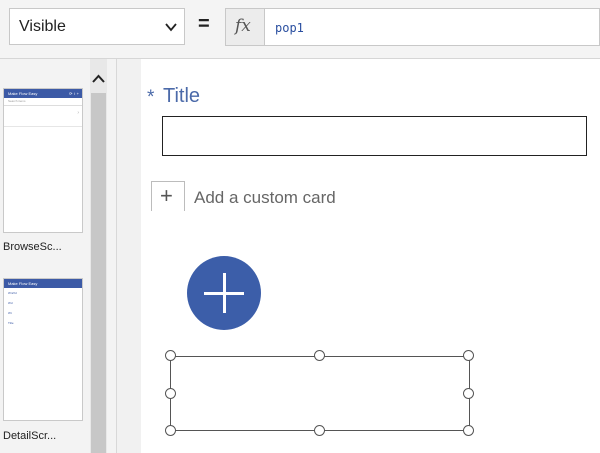  Describe the element at coordinates (289, 28) in the screenshot. I see `formula-text: pop1` at that location.